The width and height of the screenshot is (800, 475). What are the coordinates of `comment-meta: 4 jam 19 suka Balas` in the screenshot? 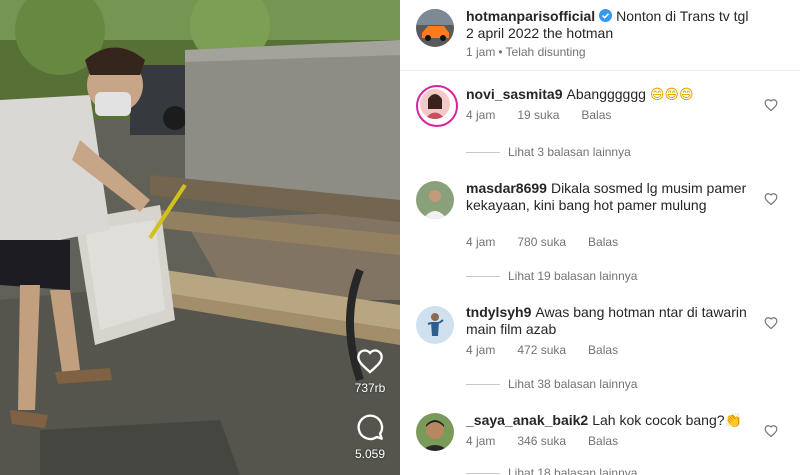 It's located at (549, 115).